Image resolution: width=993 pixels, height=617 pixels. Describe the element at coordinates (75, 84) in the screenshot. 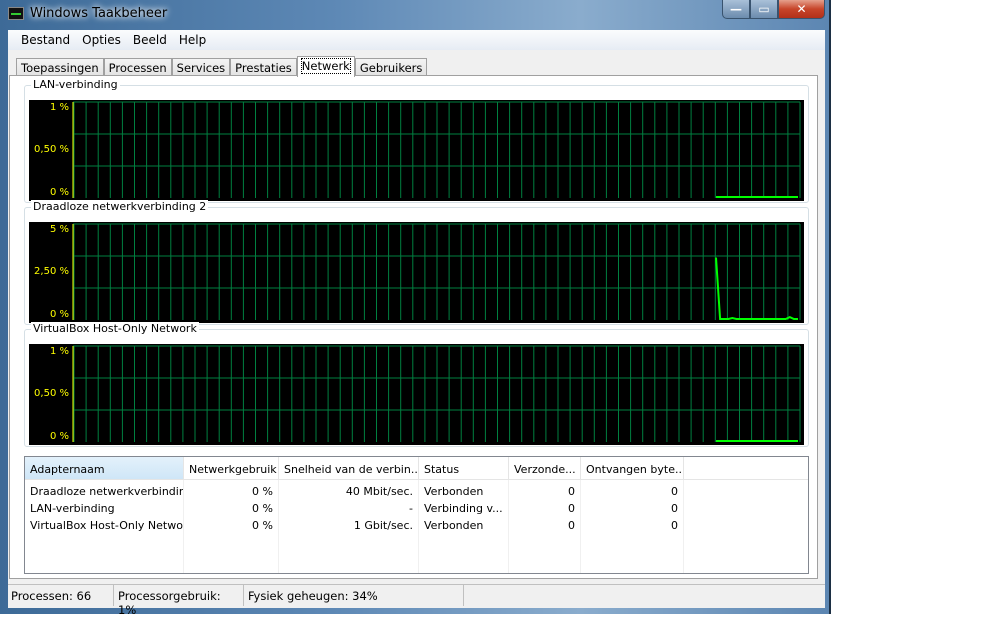

I see `graph-title: LAN-verbinding` at that location.